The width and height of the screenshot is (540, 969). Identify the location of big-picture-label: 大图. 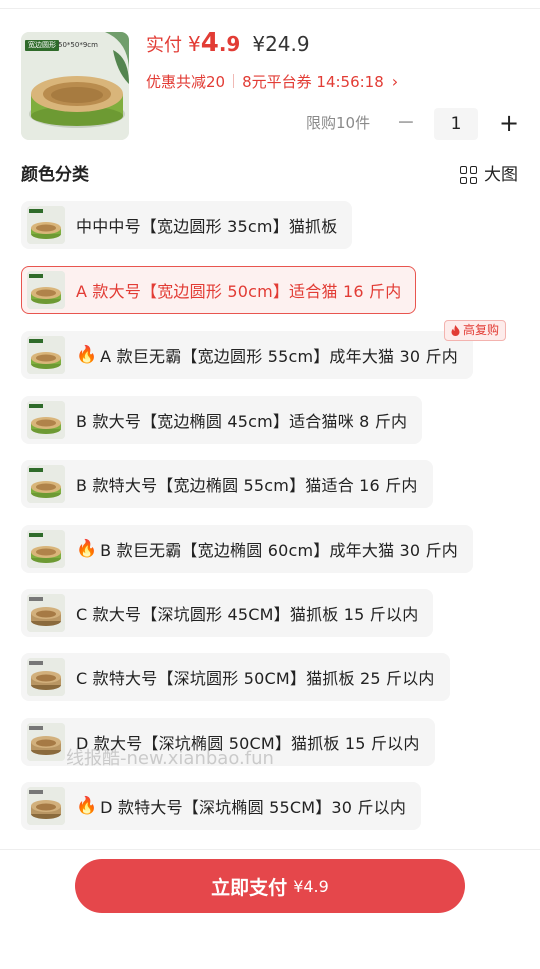
(501, 175).